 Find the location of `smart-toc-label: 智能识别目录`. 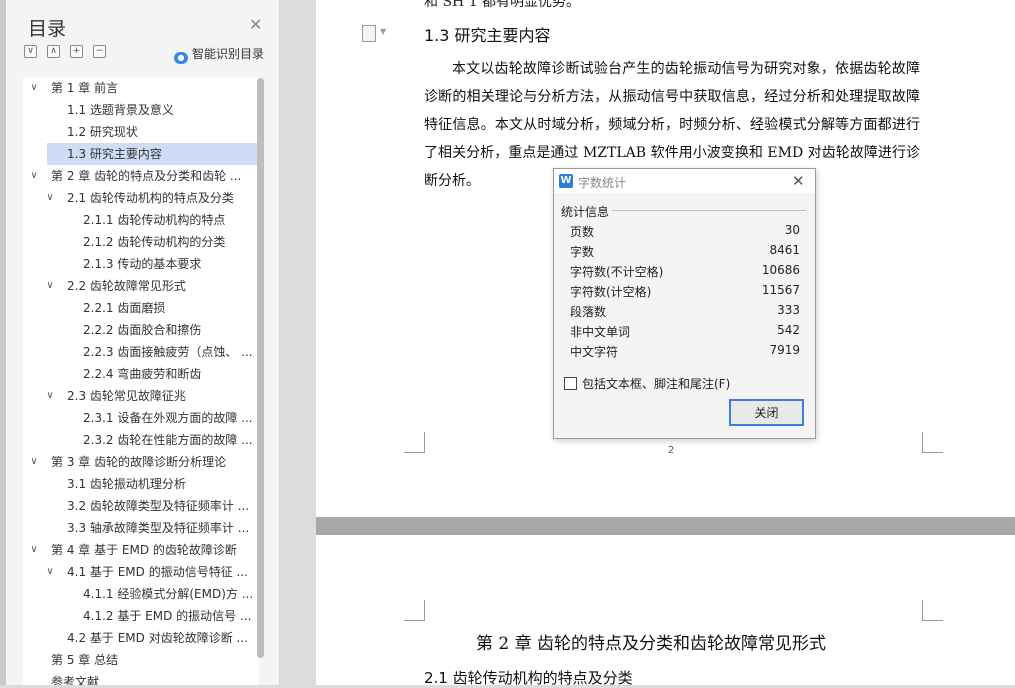

smart-toc-label: 智能识别目录 is located at coordinates (228, 54).